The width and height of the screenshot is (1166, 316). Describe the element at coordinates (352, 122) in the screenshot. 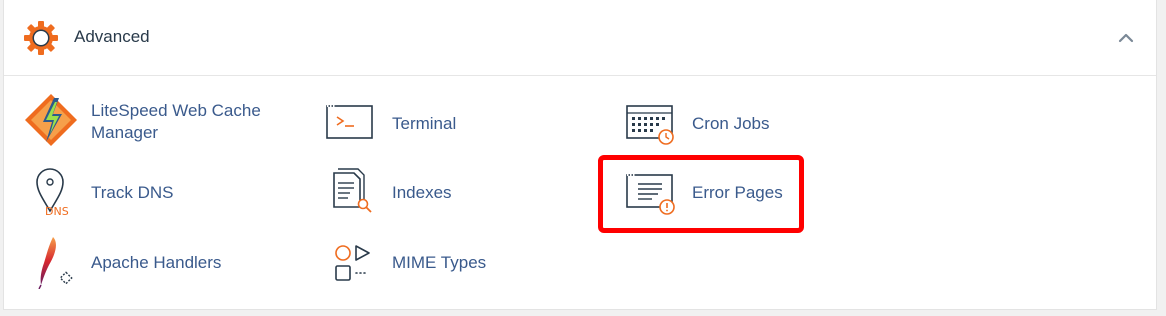

I see `terminal-icon` at that location.